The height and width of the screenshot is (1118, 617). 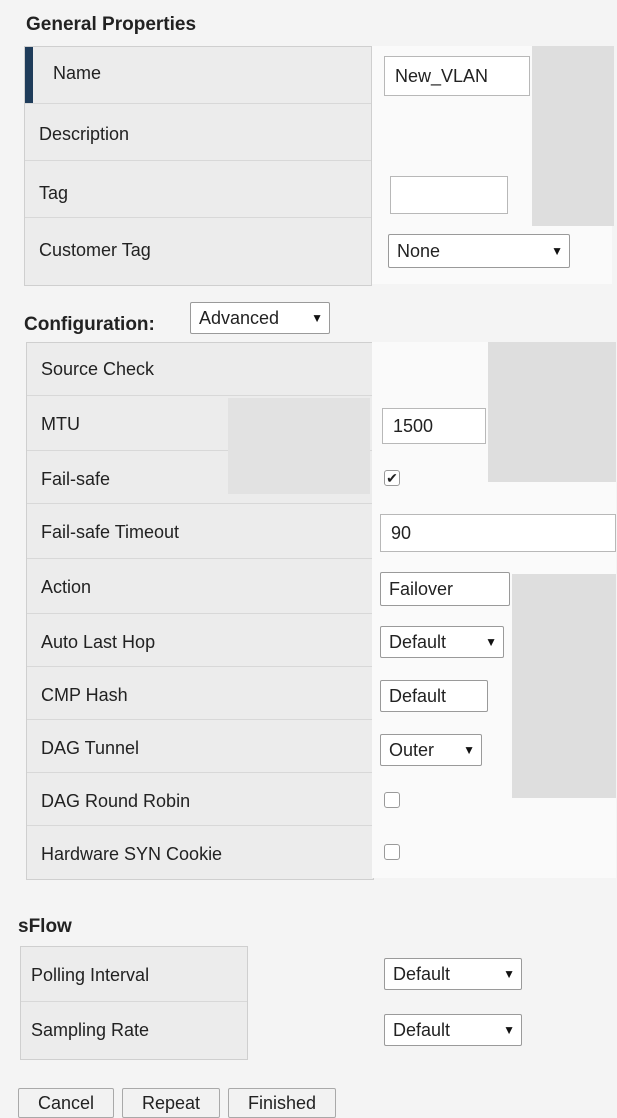 I want to click on failsafe-timeout-row: Fail-safe Timeout, so click(x=200, y=531).